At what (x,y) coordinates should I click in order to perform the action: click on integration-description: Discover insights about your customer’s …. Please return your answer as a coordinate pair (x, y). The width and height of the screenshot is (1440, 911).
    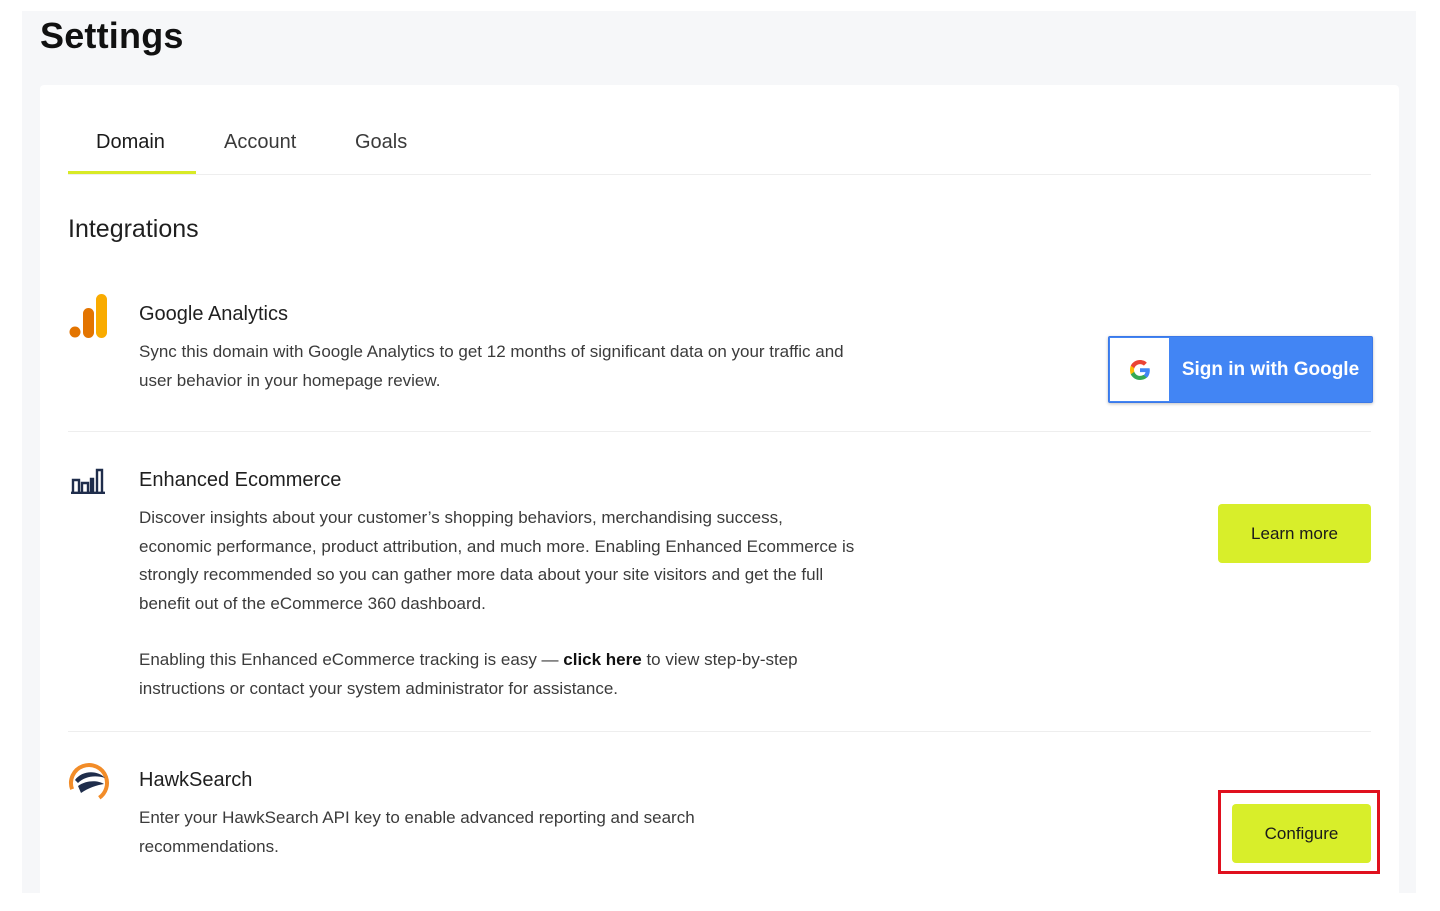
    Looking at the image, I should click on (497, 560).